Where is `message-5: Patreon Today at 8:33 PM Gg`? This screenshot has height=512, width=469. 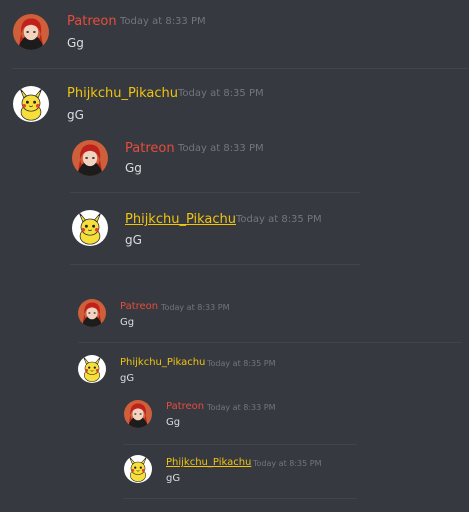 message-5: Patreon Today at 8:33 PM Gg is located at coordinates (234, 315).